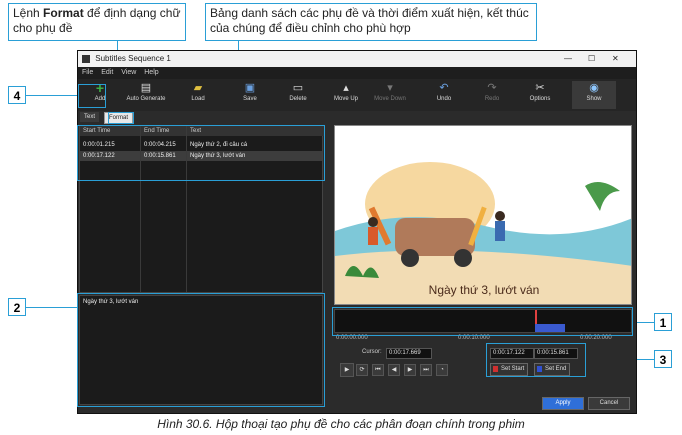  Describe the element at coordinates (591, 59) in the screenshot. I see `maximize-button: ☐` at that location.